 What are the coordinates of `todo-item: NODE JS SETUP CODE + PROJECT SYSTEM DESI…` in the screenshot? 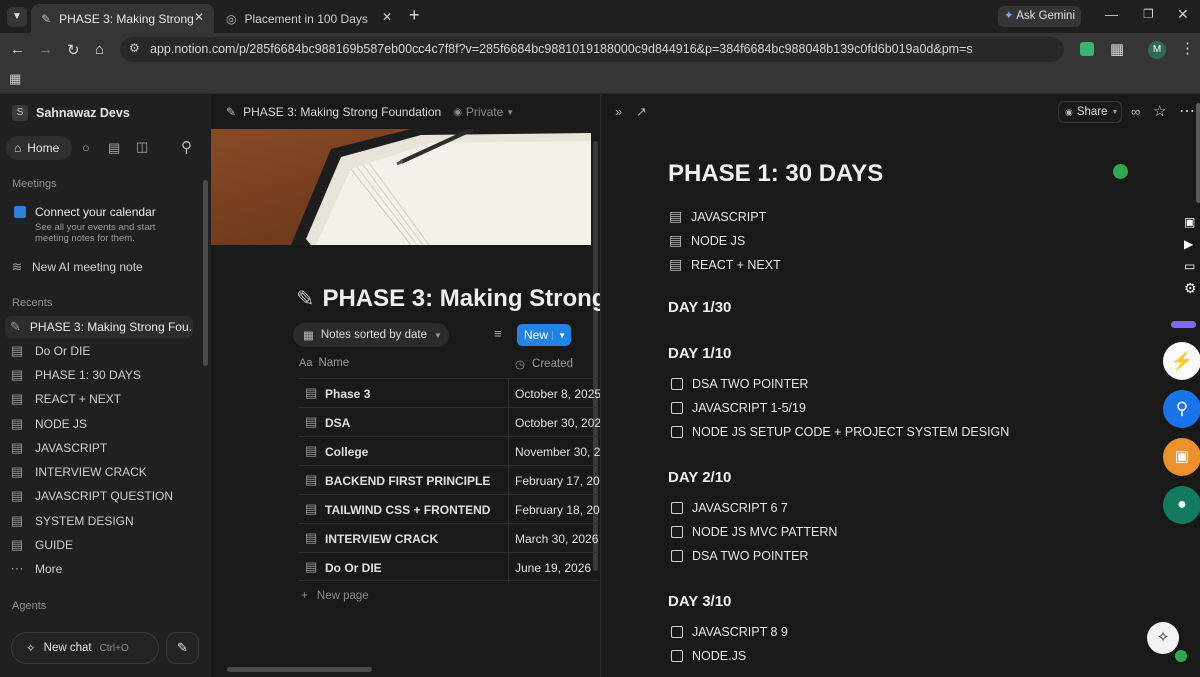 It's located at (840, 432).